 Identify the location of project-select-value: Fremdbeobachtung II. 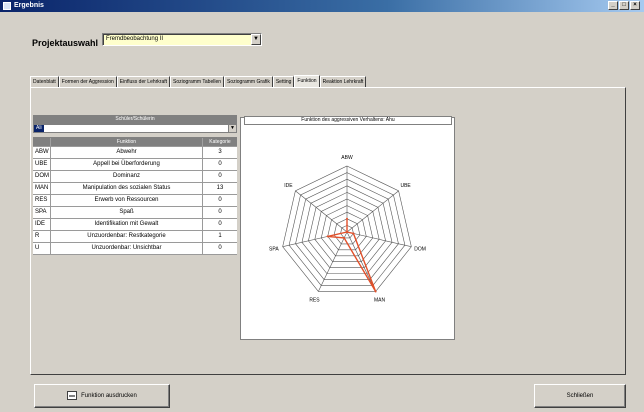
(135, 39).